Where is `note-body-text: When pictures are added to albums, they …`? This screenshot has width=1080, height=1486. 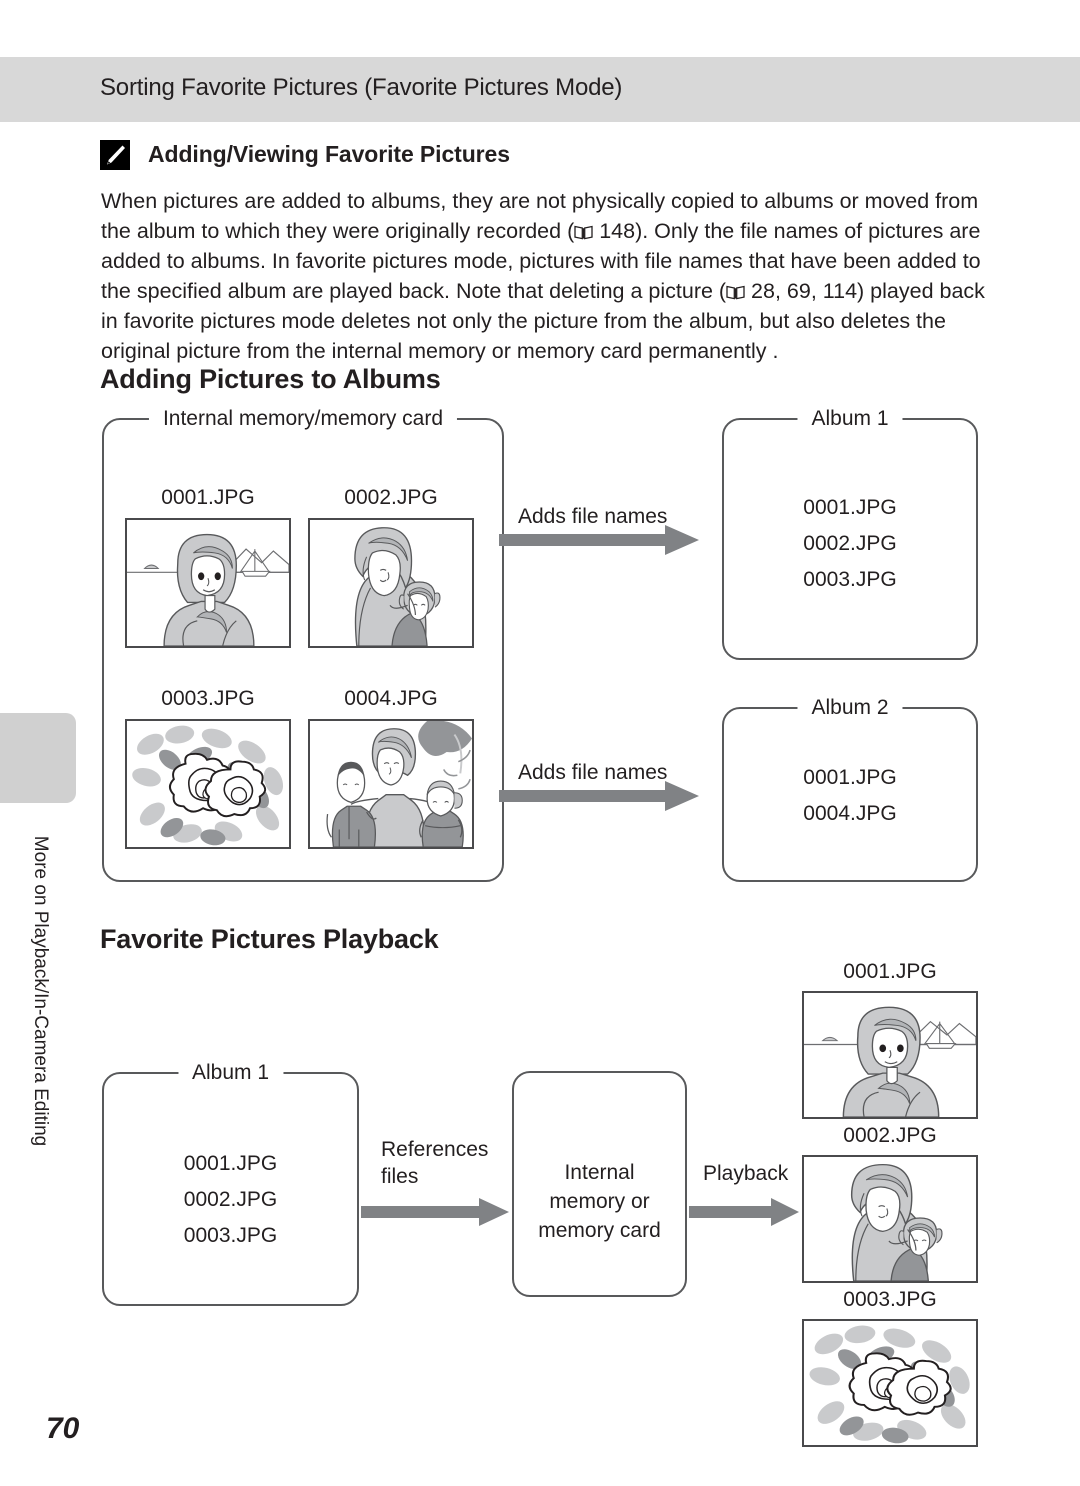
note-body-text: When pictures are added to albums, they … is located at coordinates (548, 276).